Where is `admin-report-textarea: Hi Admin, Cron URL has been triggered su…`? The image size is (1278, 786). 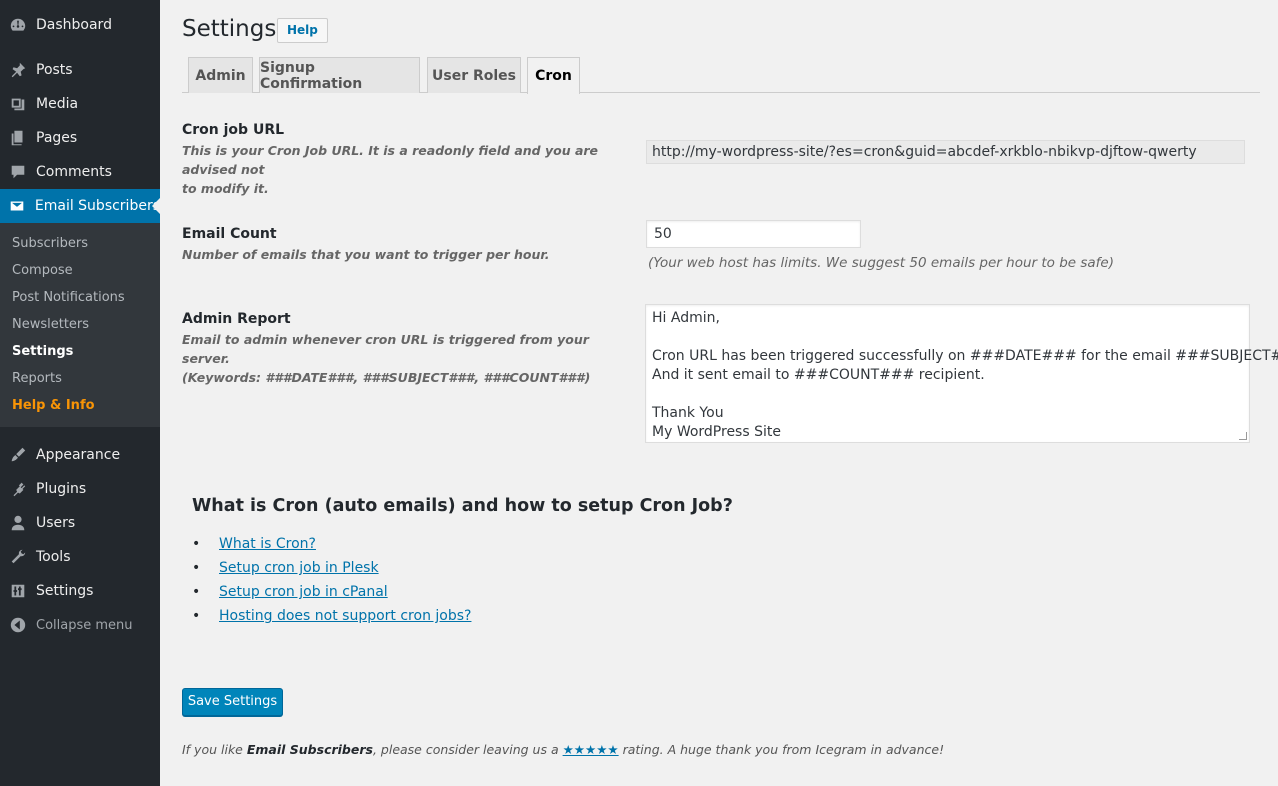
admin-report-textarea: Hi Admin, Cron URL has been triggered su… is located at coordinates (961, 373).